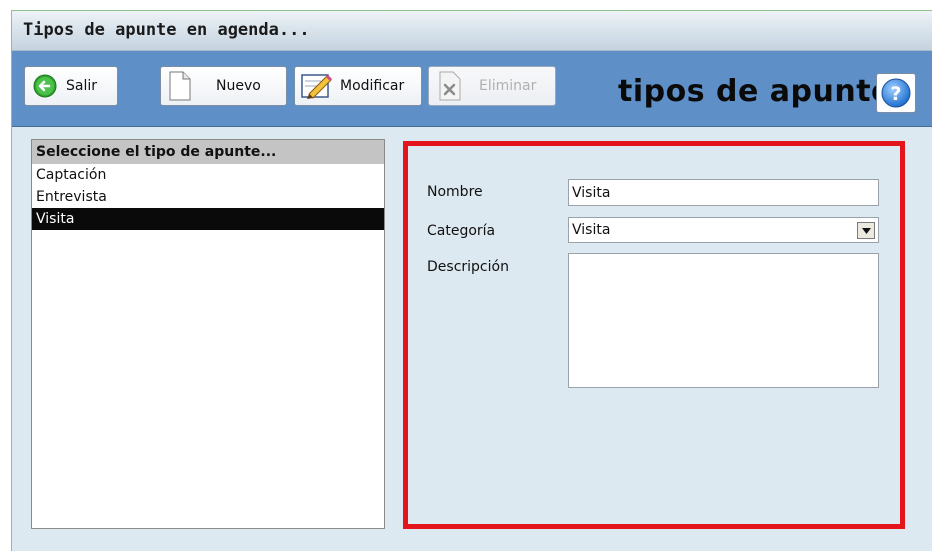  What do you see at coordinates (723, 192) in the screenshot?
I see `name-field: Visita` at bounding box center [723, 192].